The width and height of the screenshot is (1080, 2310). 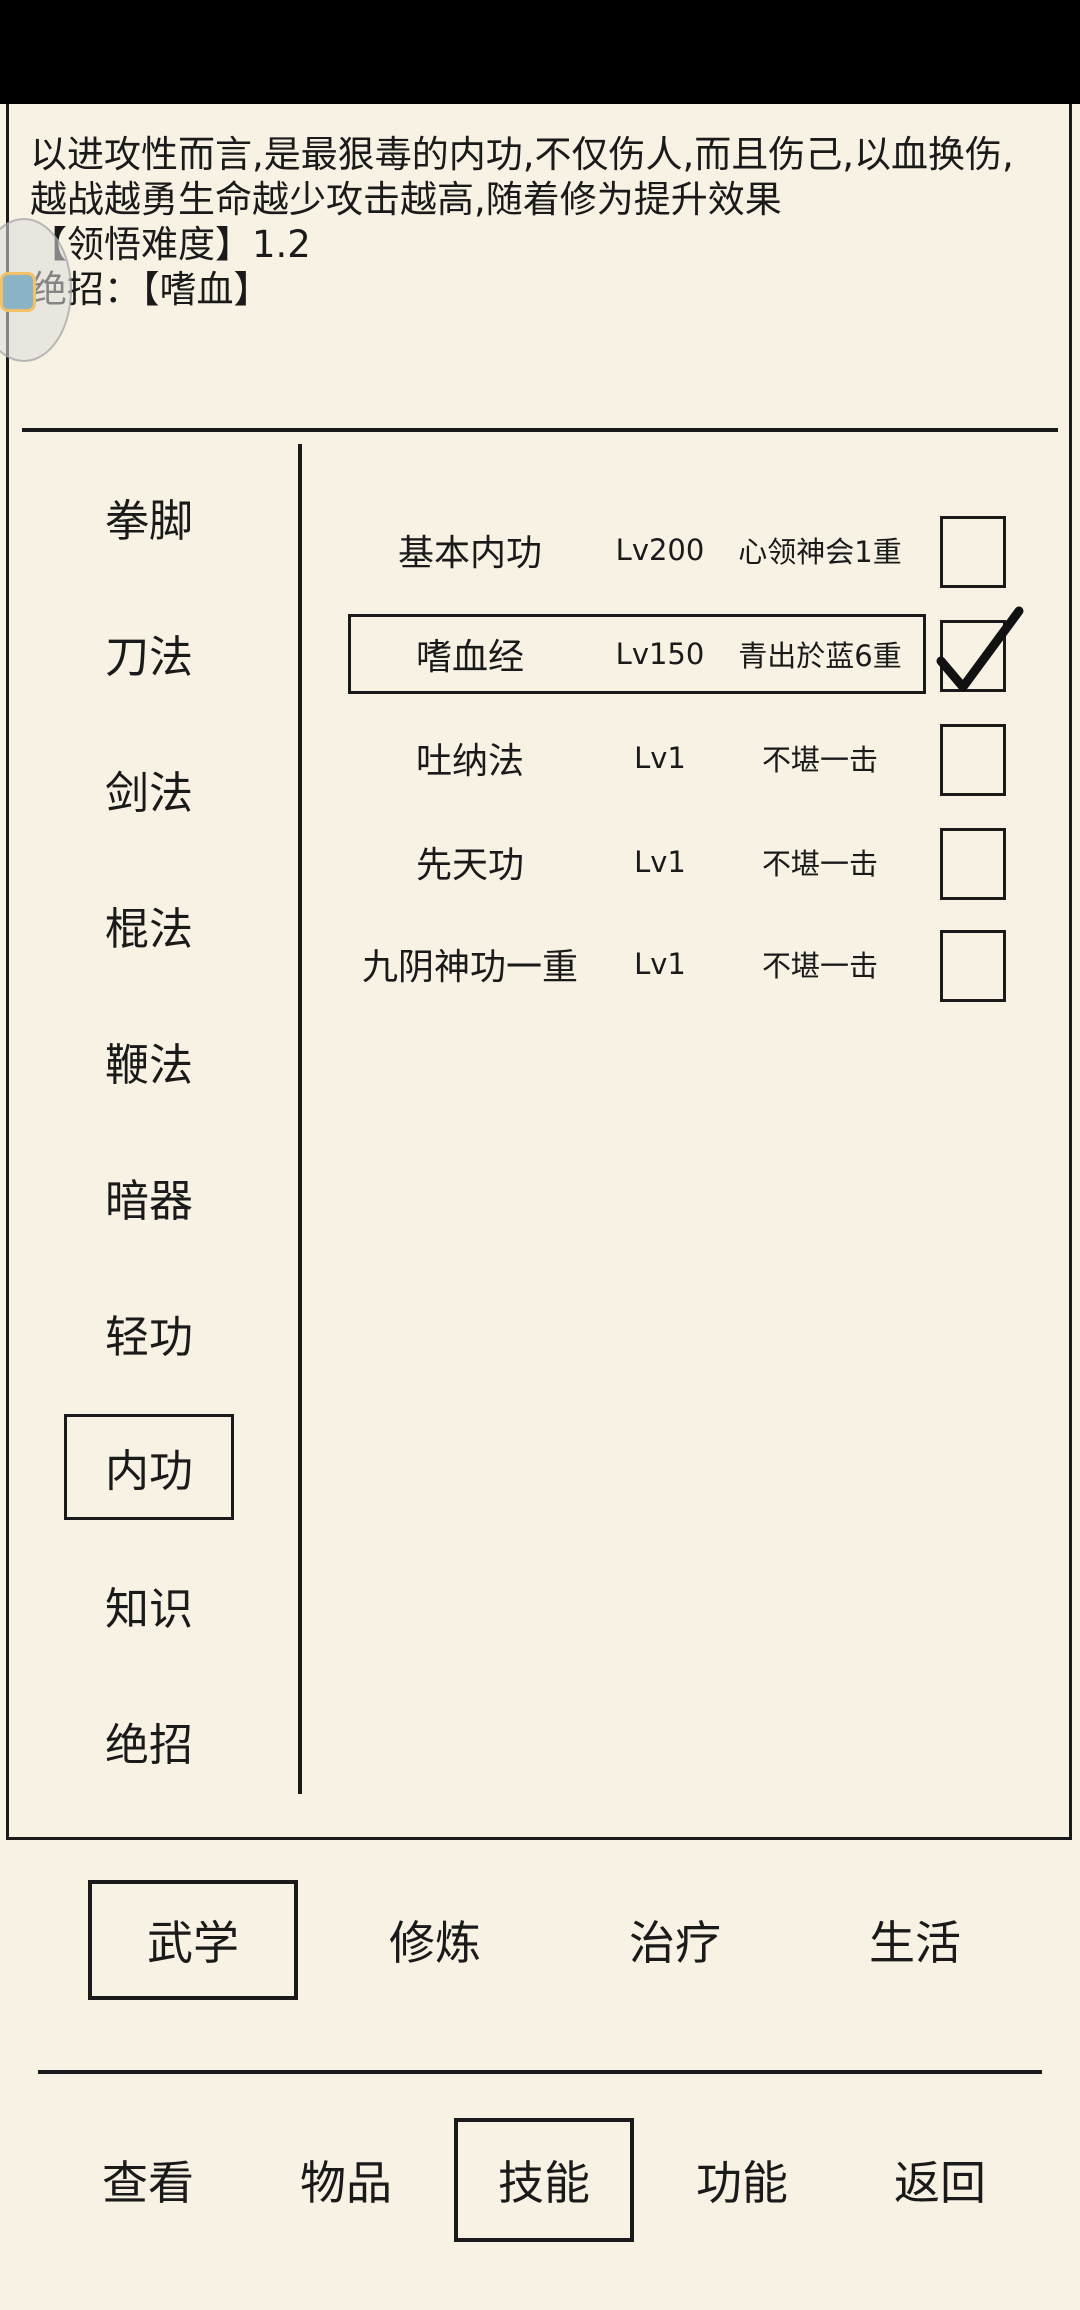 What do you see at coordinates (406, 199) in the screenshot?
I see `description-line: 越战越勇生命越少攻击越高,随着修为提升效果` at bounding box center [406, 199].